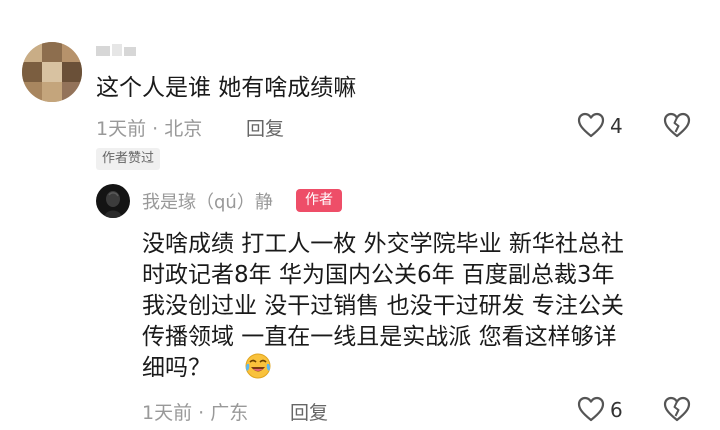 This screenshot has width=720, height=430. I want to click on author-avatar, so click(113, 201).